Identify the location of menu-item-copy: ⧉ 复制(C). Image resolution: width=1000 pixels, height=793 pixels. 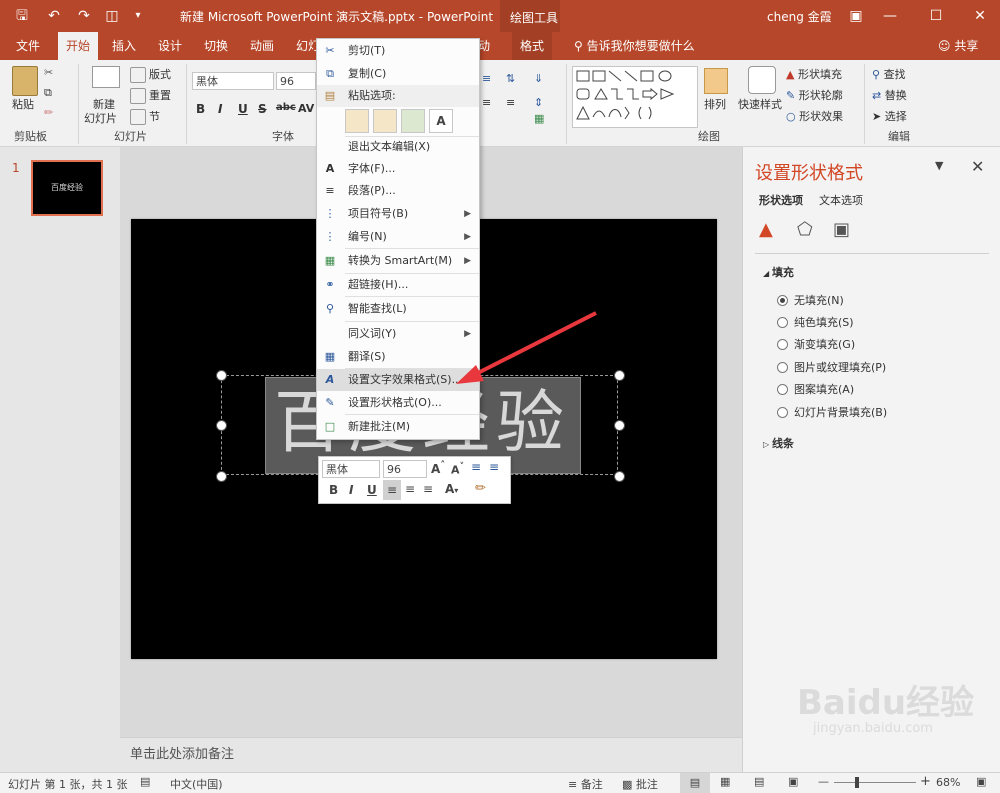
(398, 74).